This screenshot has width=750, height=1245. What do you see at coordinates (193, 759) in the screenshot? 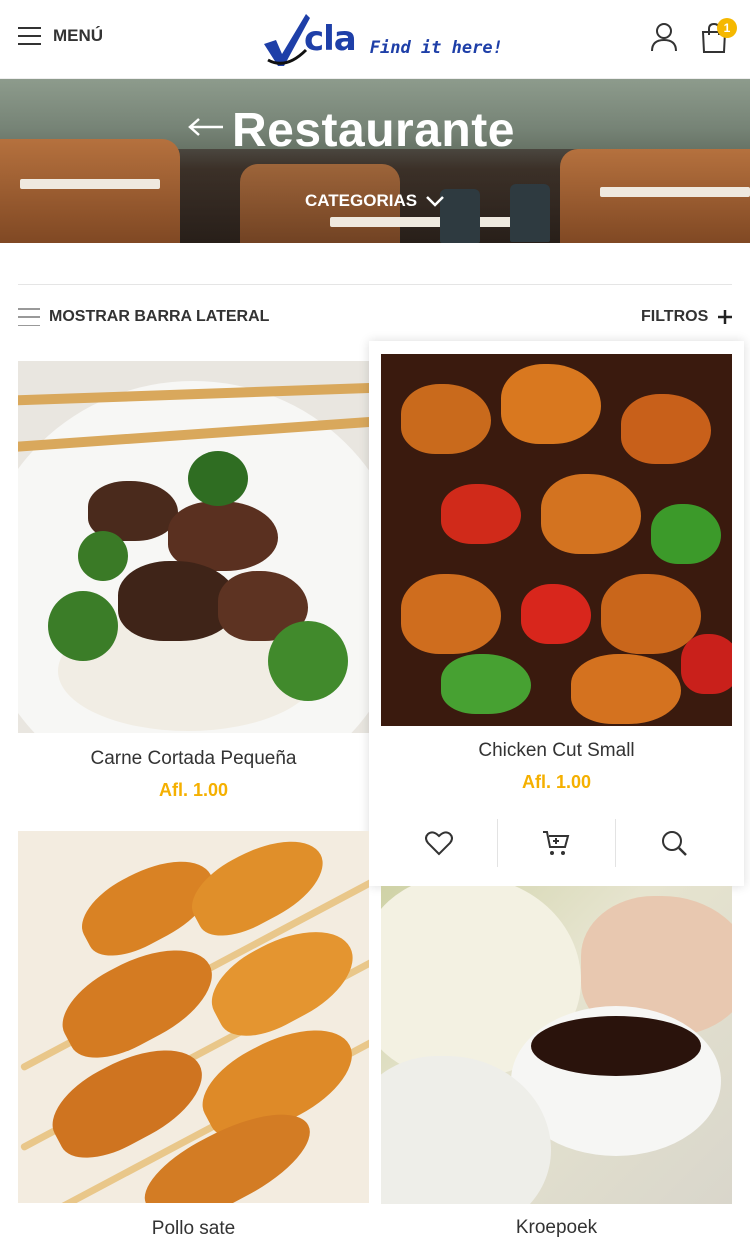
I see `product-name: Carne Cortada Pequeña` at bounding box center [193, 759].